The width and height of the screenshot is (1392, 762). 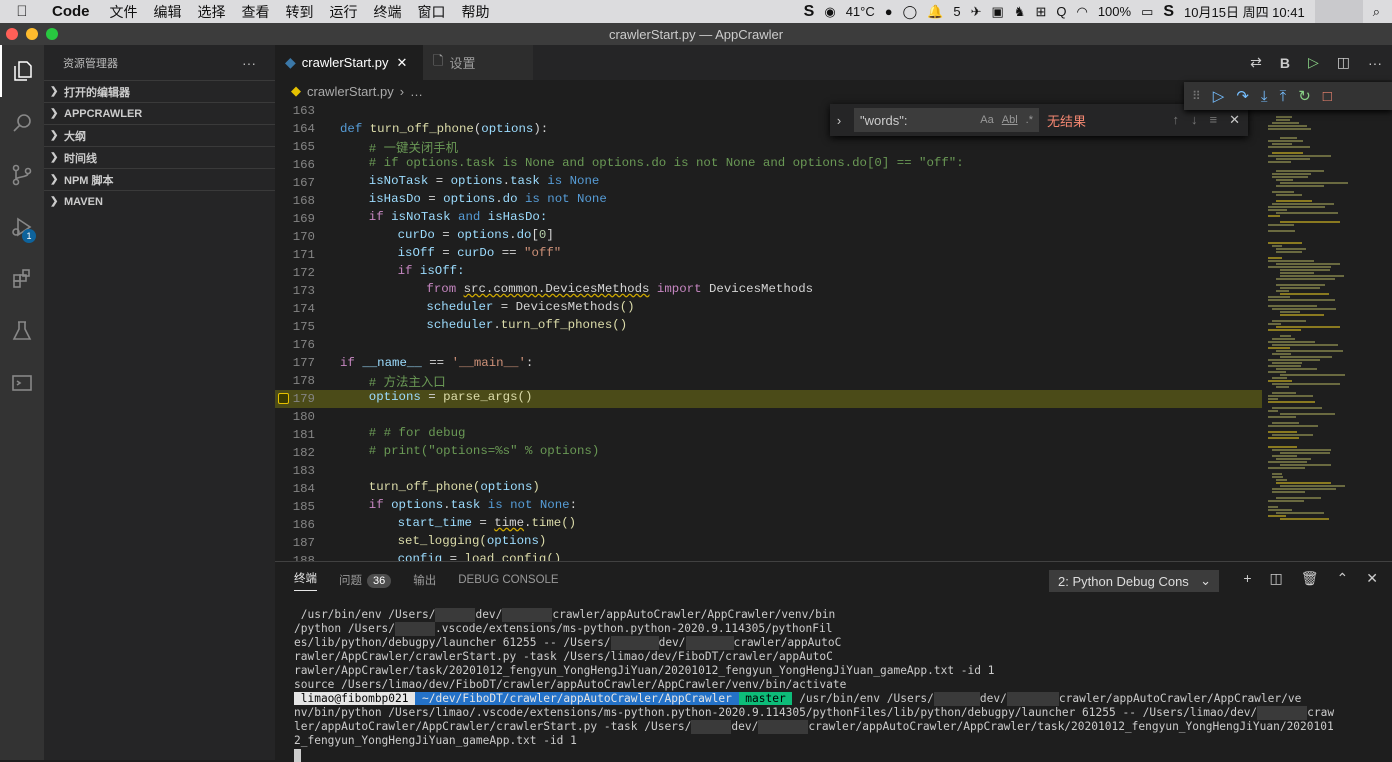 I want to click on search-activity, so click(x=22, y=123).